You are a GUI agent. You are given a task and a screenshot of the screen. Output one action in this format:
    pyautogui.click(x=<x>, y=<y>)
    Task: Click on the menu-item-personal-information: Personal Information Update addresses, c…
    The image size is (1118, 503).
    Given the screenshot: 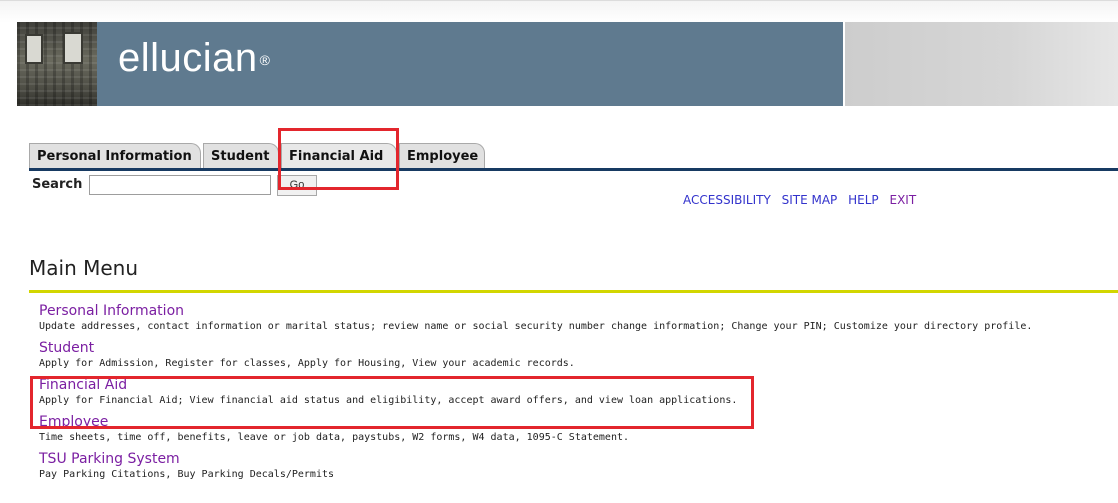 What is the action you would take?
    pyautogui.click(x=578, y=318)
    